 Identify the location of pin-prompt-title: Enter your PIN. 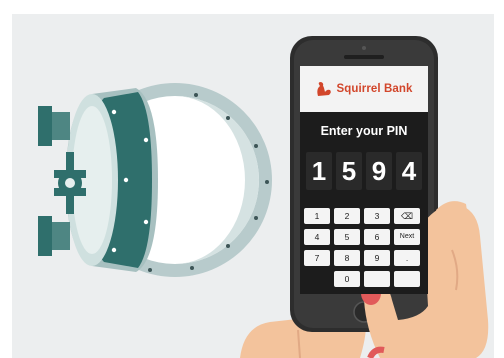
(364, 131).